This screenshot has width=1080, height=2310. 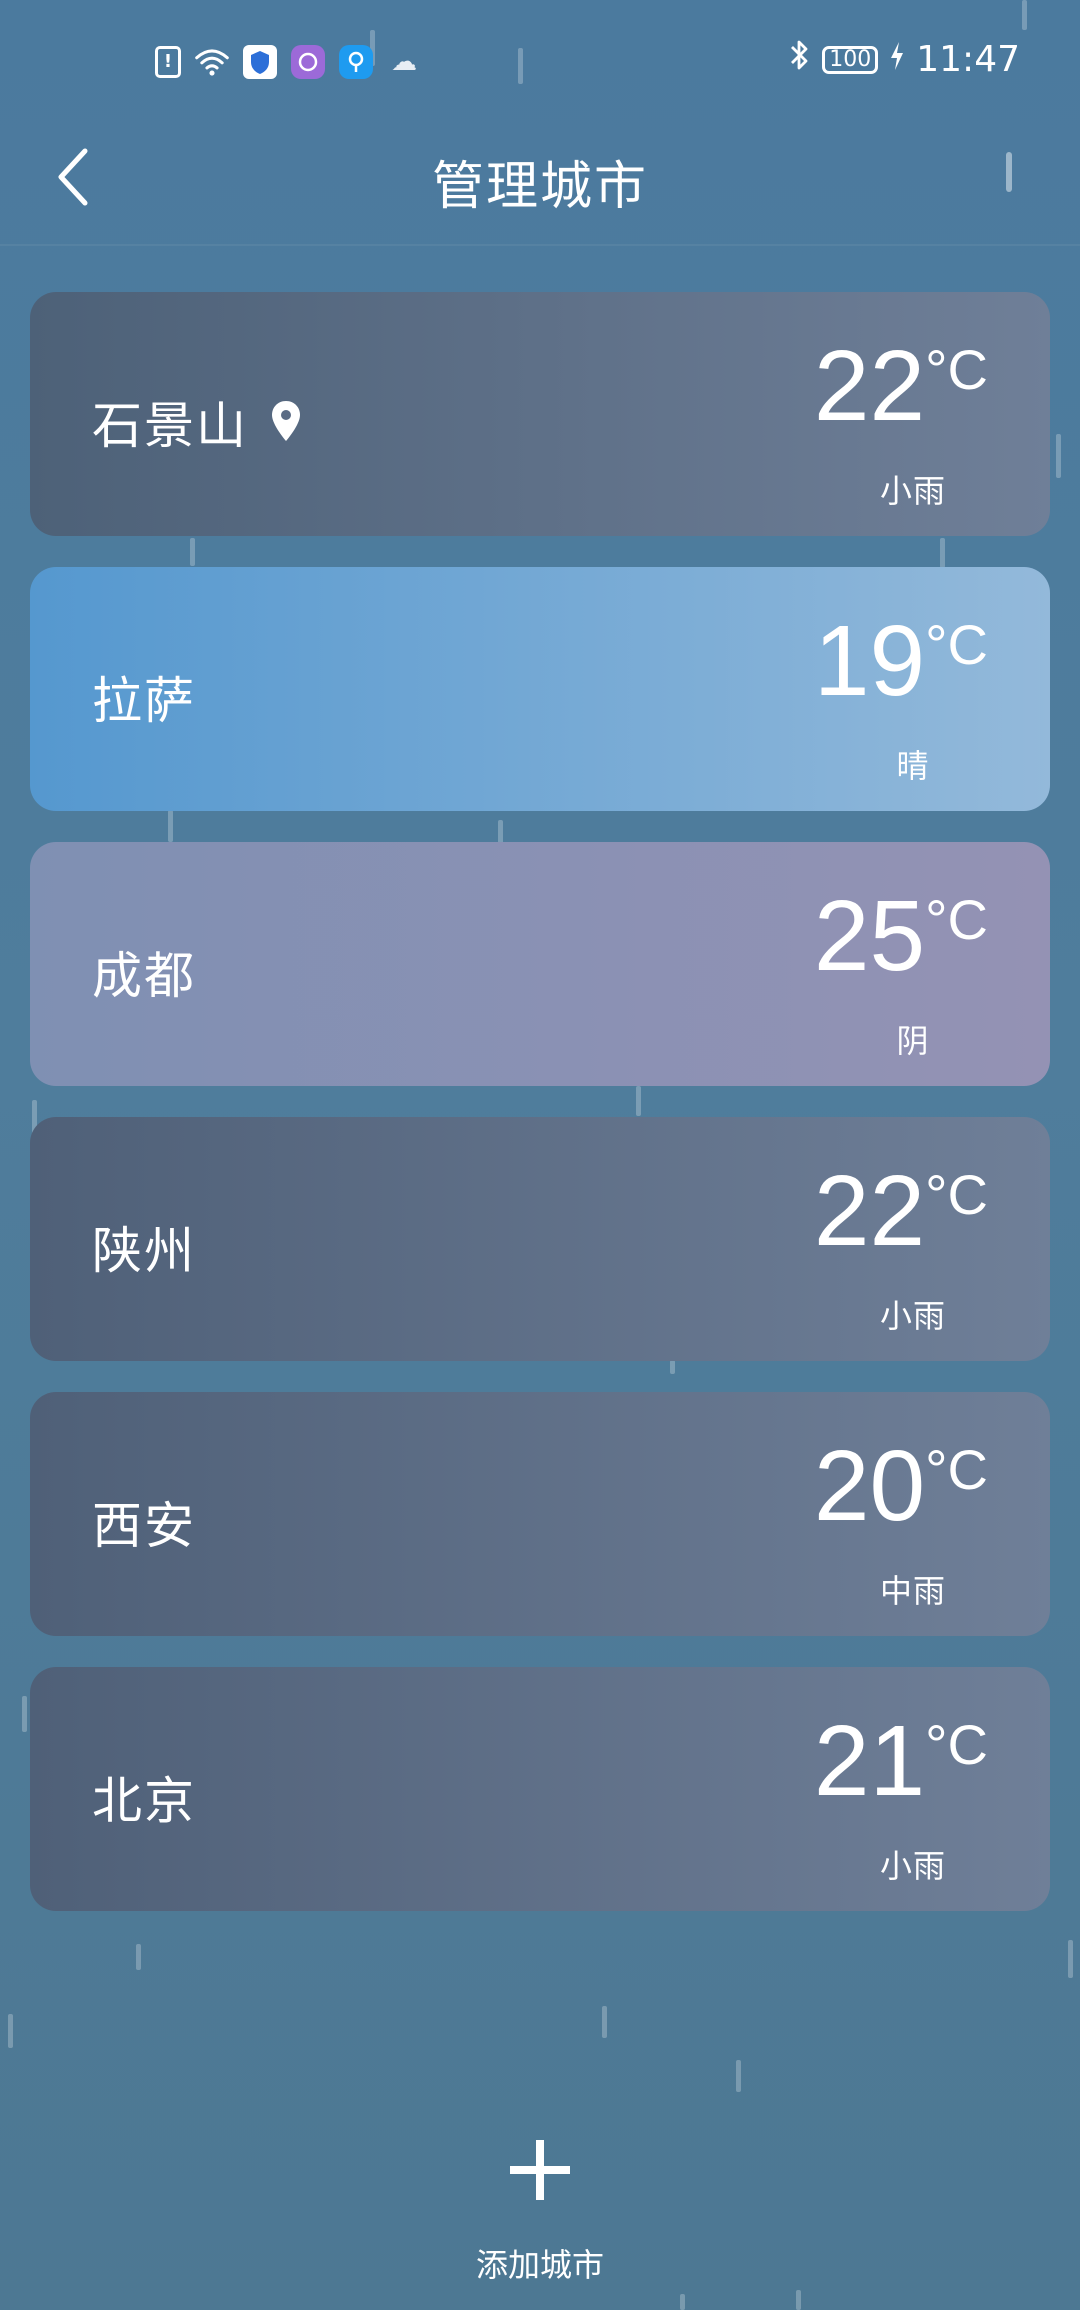 I want to click on city-name-row: 陕州, so click(x=144, y=1247).